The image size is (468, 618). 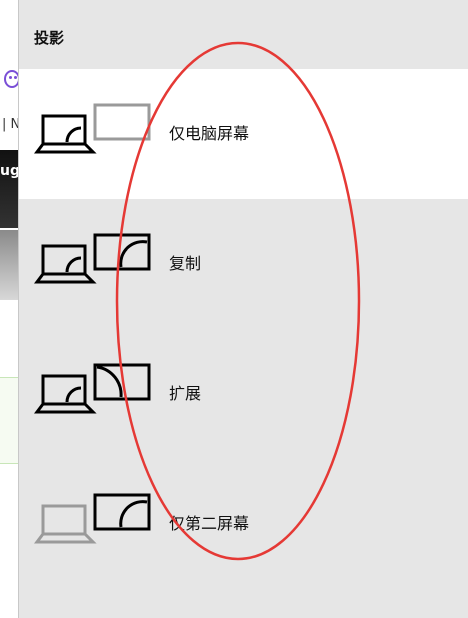 What do you see at coordinates (9, 265) in the screenshot?
I see `background-image-area` at bounding box center [9, 265].